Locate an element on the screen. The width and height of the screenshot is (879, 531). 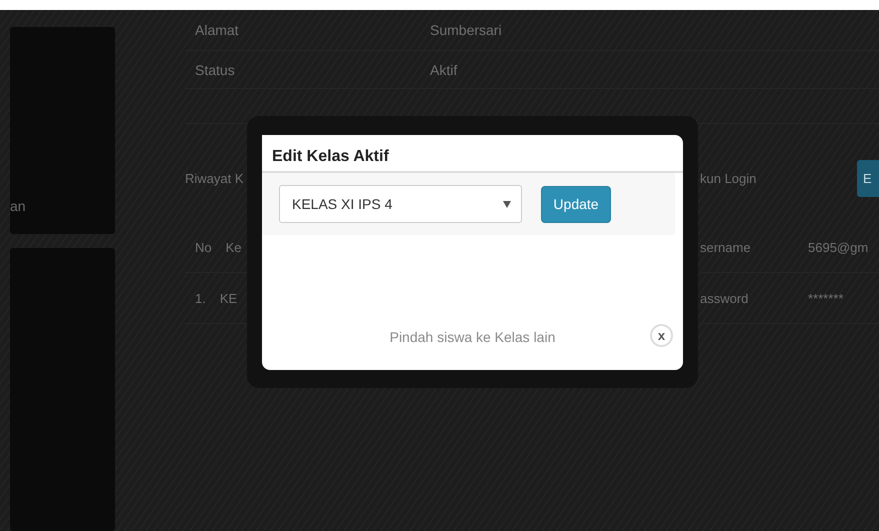
field-value: ******* is located at coordinates (826, 298).